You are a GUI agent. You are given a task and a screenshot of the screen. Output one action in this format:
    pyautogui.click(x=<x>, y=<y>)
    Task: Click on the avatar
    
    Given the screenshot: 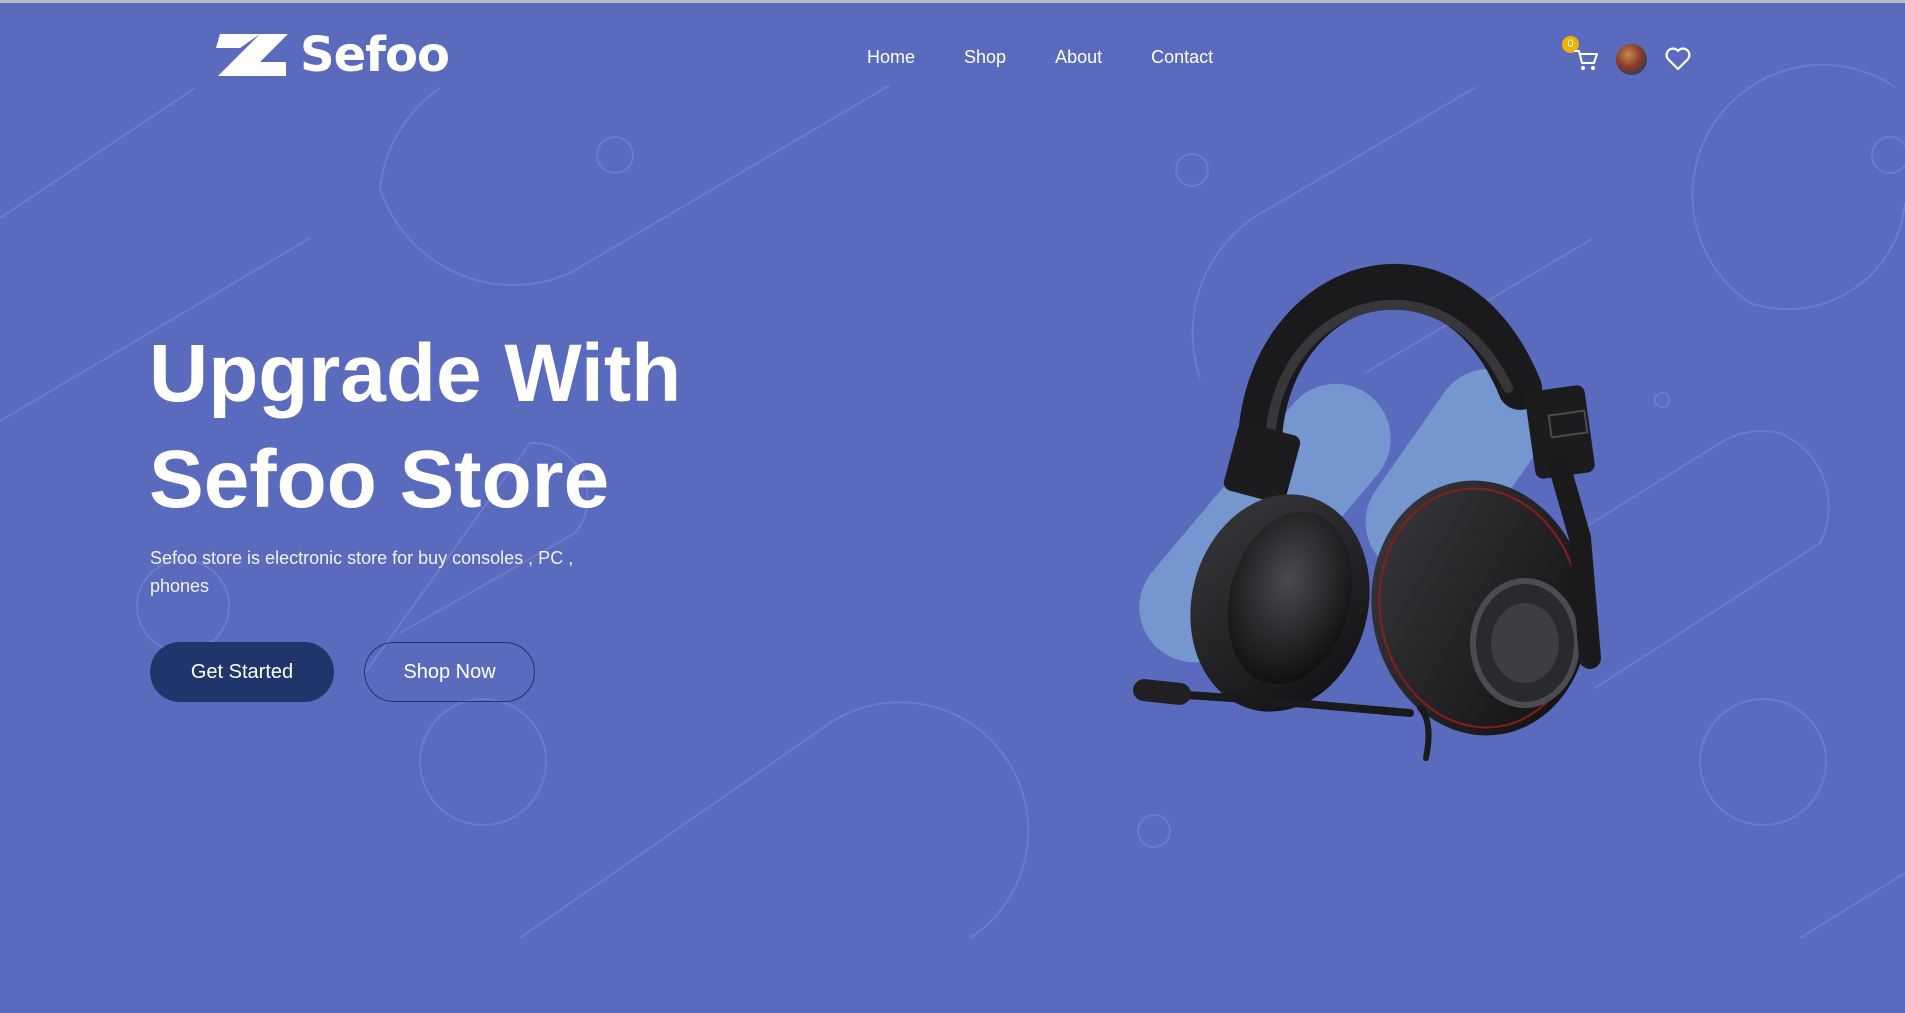 What is the action you would take?
    pyautogui.click(x=1631, y=59)
    